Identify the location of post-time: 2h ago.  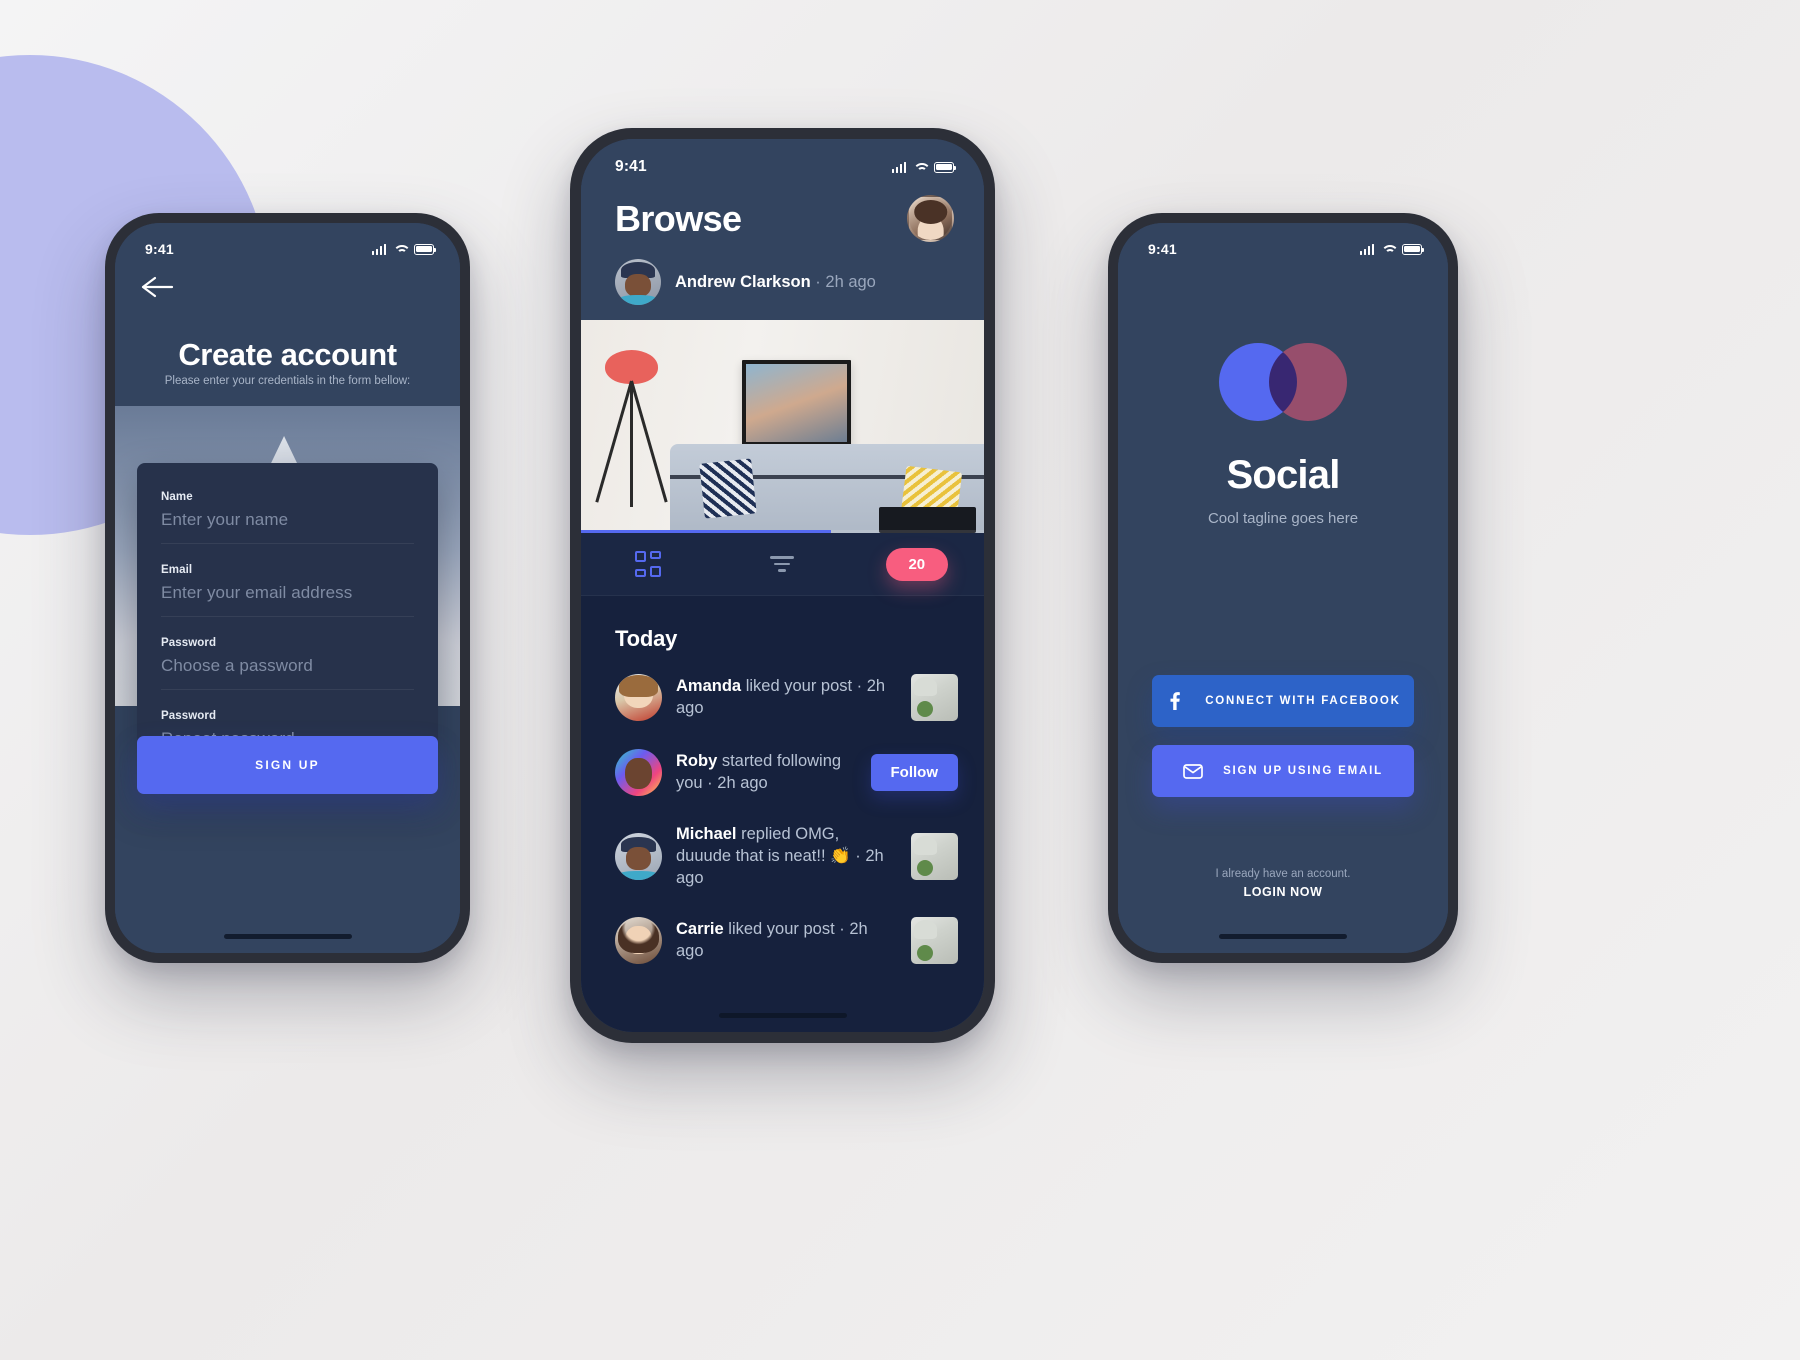
(850, 281).